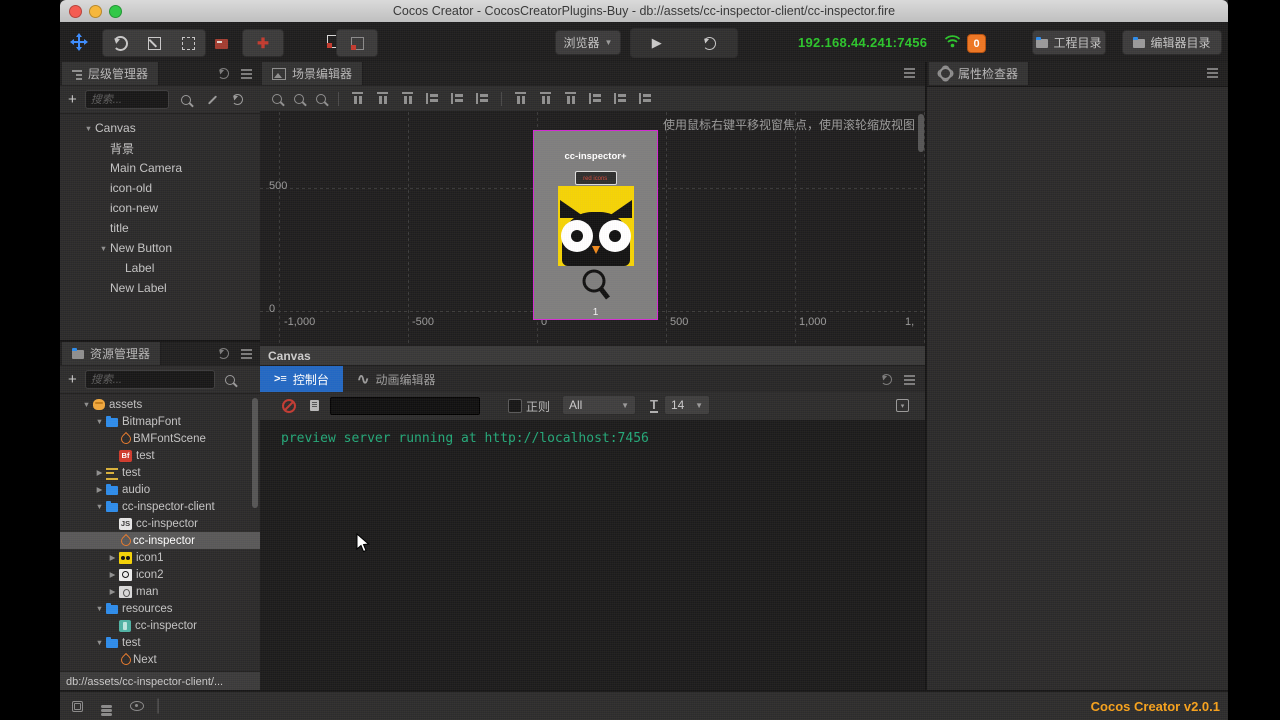  Describe the element at coordinates (160, 557) in the screenshot. I see `asset-node: ▶ icon1` at that location.